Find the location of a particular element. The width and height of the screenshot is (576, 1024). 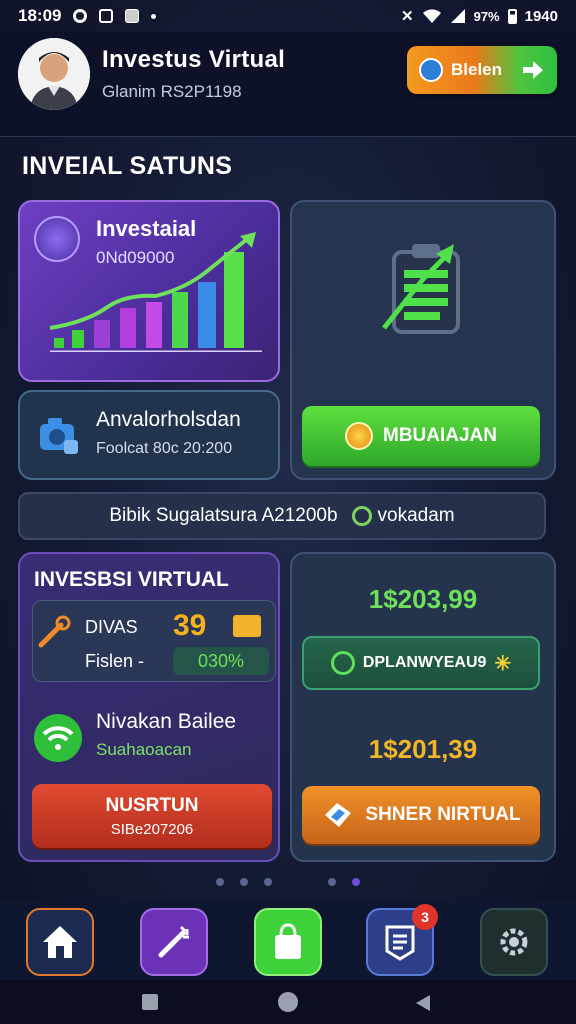

divas-percent: 030% is located at coordinates (221, 661).